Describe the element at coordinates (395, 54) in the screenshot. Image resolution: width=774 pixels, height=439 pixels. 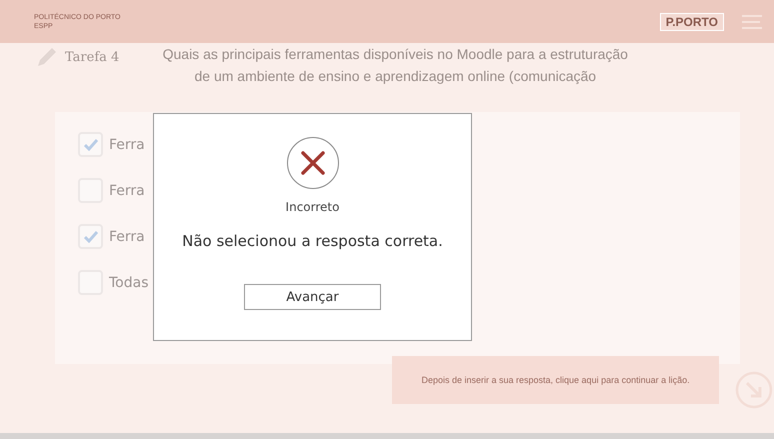
I see `question-text: Quais as principais ferramentas disponíveis no Moodle para a estruturação` at that location.